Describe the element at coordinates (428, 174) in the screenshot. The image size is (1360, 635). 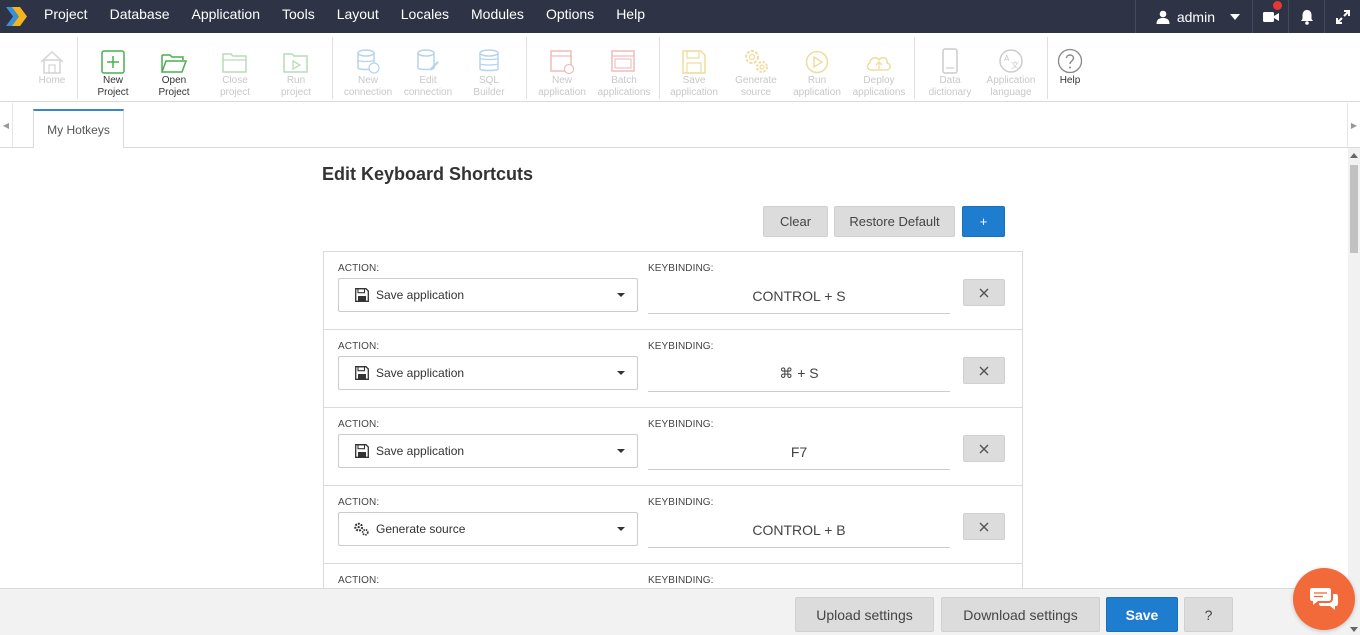
I see `page-title: Edit Keyboard Shortcuts` at that location.